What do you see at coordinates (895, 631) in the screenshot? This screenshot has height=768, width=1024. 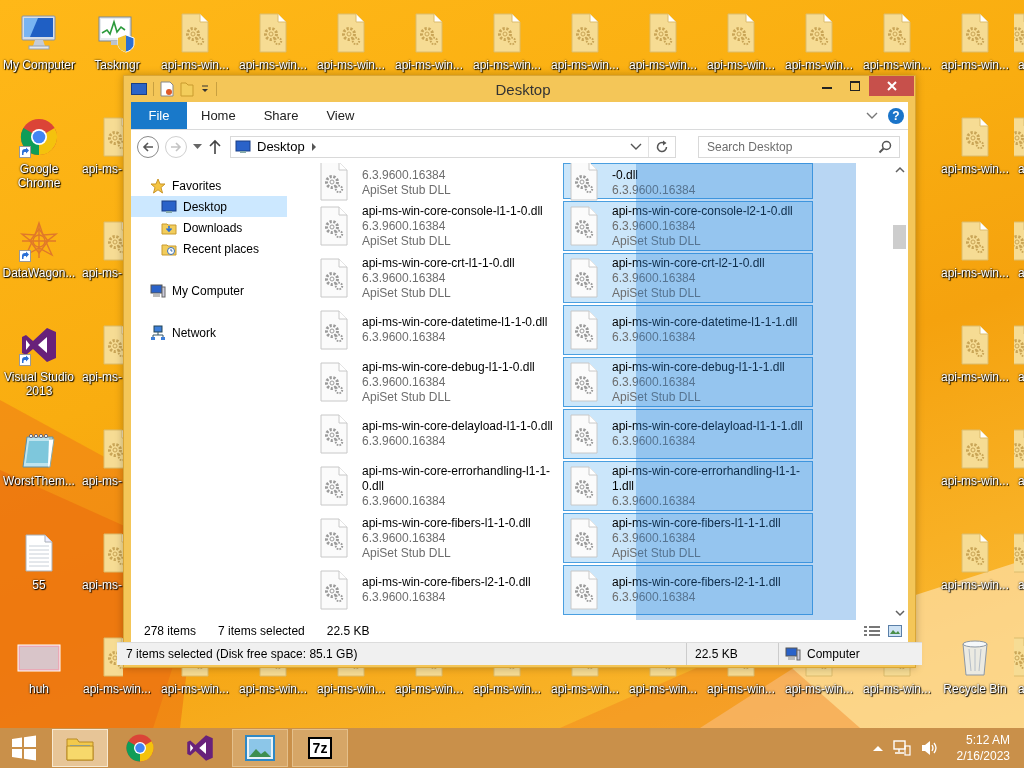 I see `large-icons-view-icon` at bounding box center [895, 631].